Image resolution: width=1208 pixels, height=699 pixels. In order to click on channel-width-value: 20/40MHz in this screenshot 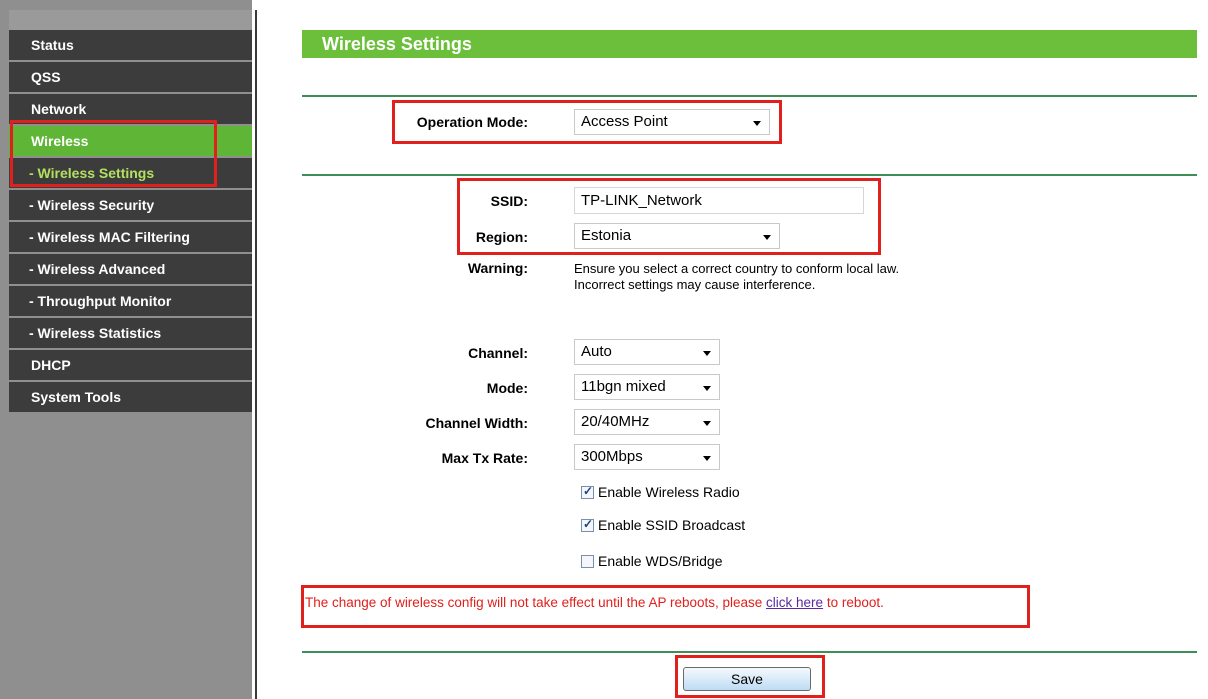, I will do `click(615, 421)`.